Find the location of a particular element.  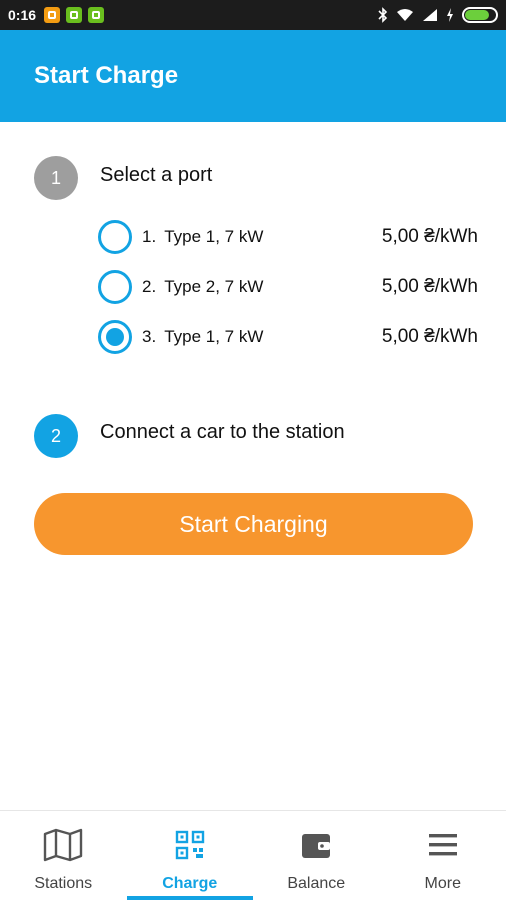

nav-label-balance: Balance is located at coordinates (316, 883).